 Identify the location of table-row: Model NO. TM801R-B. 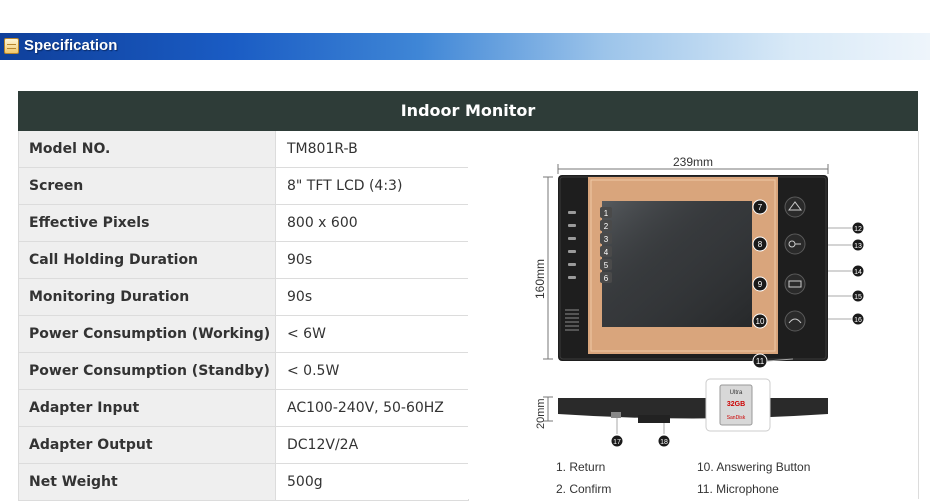
(244, 149).